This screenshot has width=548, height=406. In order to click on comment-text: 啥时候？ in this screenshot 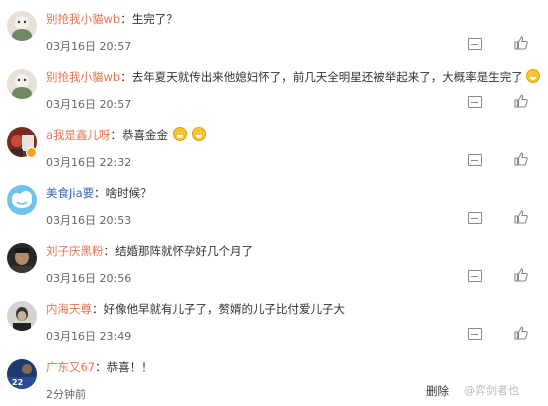, I will do `click(128, 193)`.